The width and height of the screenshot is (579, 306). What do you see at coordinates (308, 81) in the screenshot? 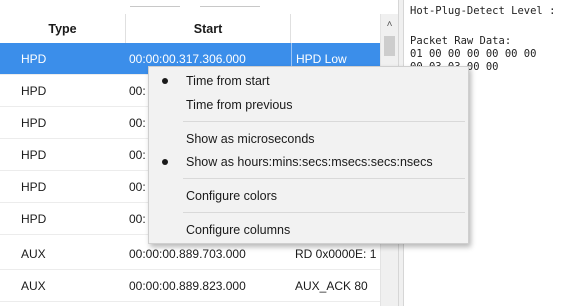
I see `menu-item-time-from-start: Time from start` at bounding box center [308, 81].